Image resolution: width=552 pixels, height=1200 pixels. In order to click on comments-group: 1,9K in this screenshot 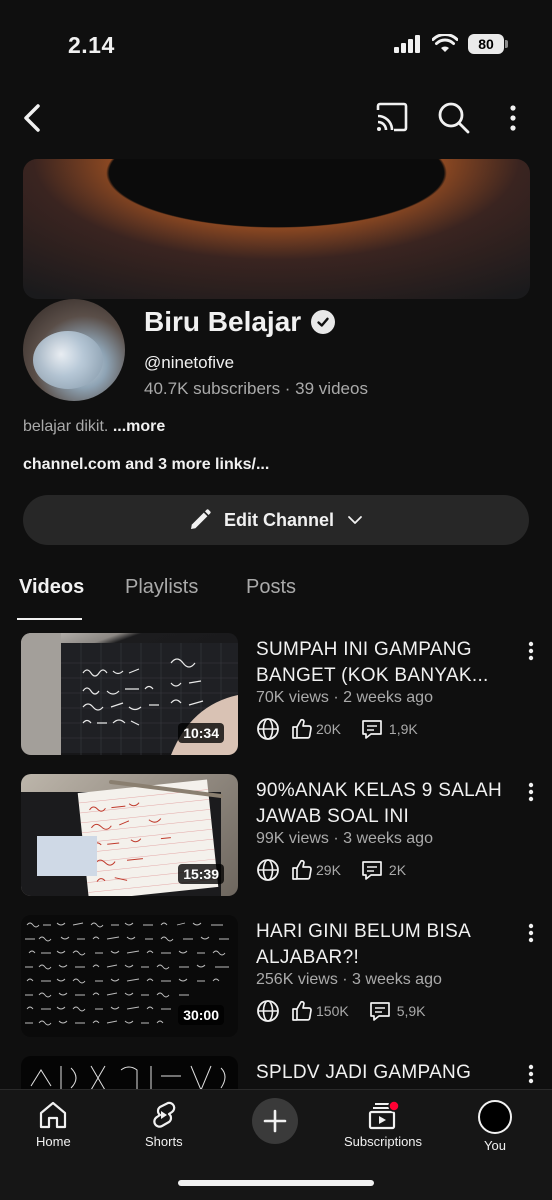, I will do `click(389, 729)`.